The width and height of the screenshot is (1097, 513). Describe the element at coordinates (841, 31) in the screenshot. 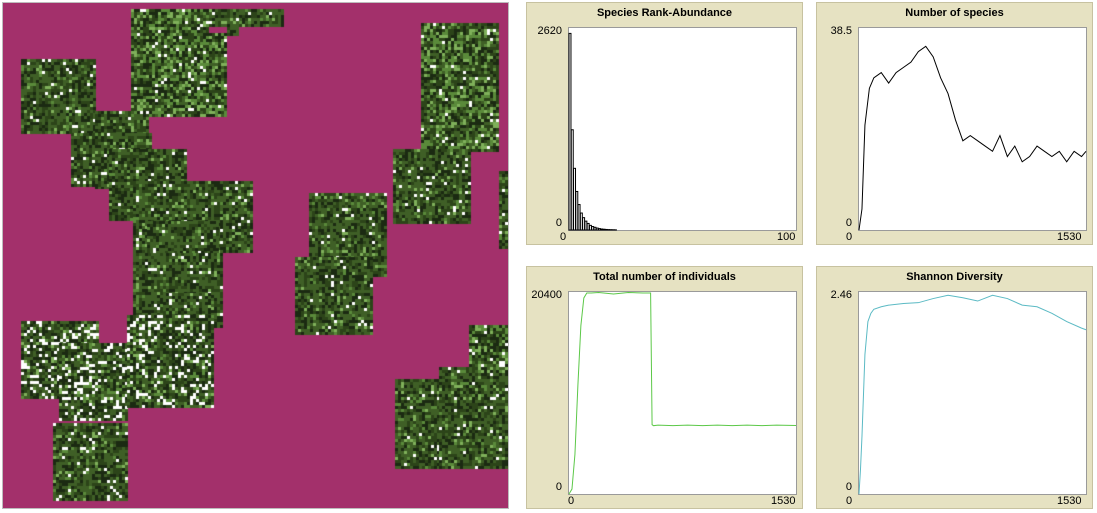

I see `y-max-label: 38.5` at that location.